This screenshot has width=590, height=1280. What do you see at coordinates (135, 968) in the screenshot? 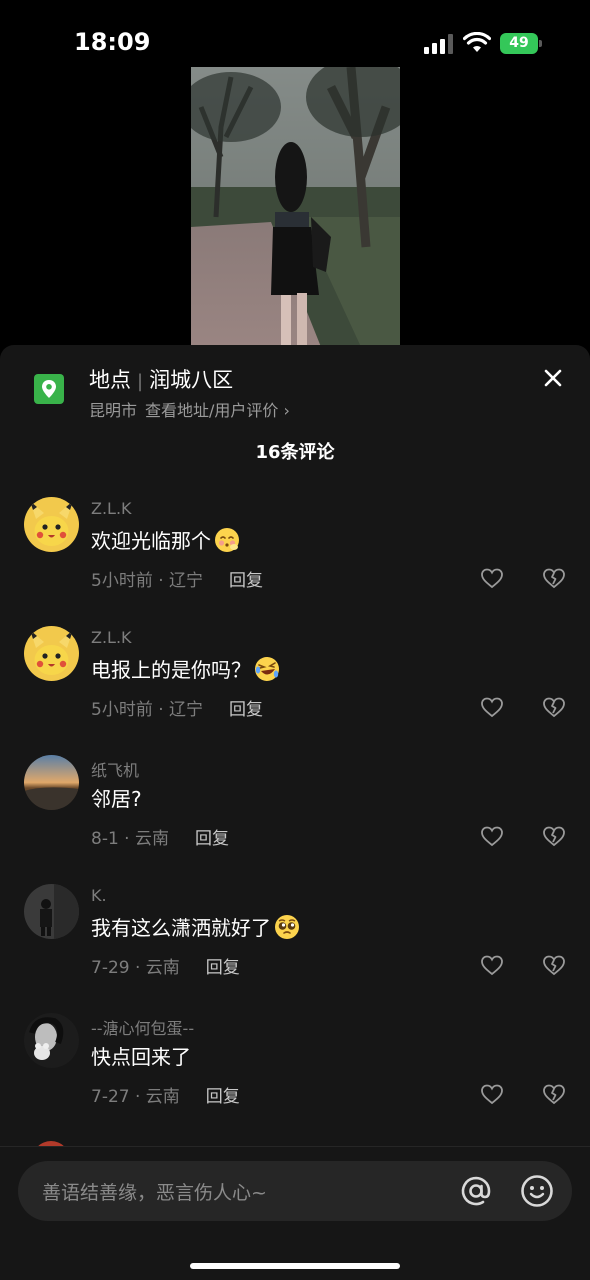
I see `comment-time-region: 7-29 · 云南` at bounding box center [135, 968].